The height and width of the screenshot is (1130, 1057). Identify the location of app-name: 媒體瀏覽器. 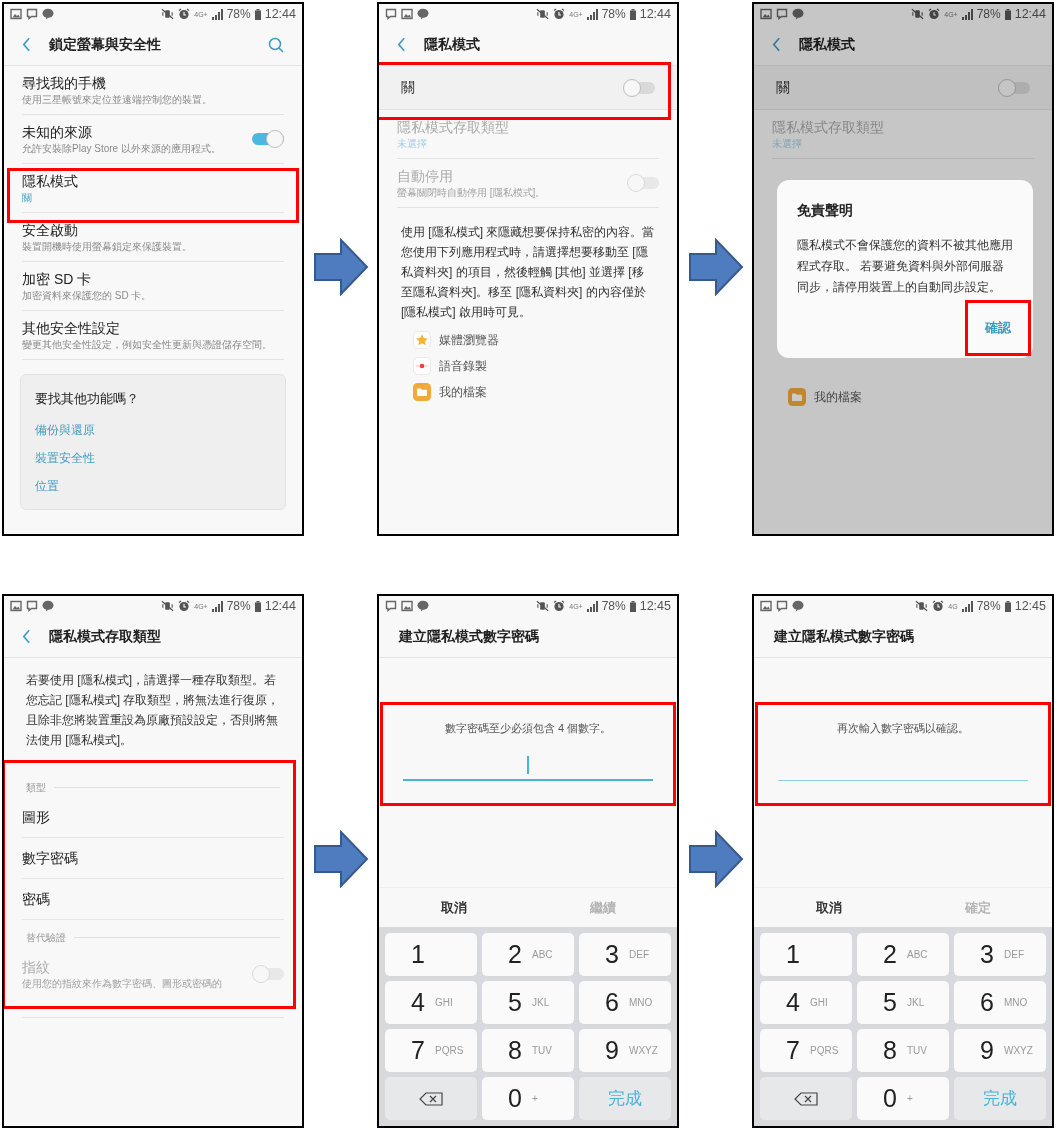
(469, 340).